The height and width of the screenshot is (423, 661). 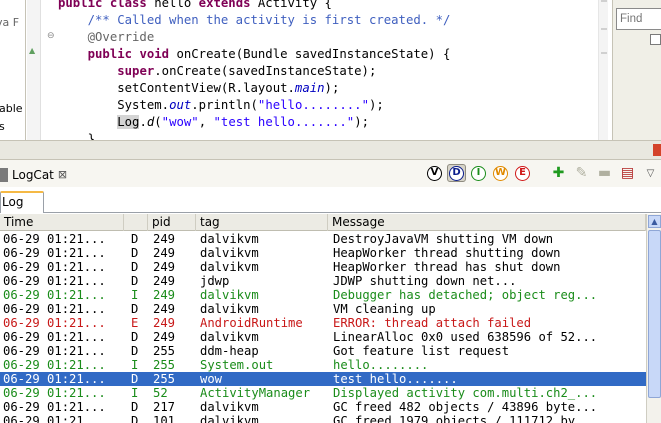 I want to click on code-token: out, so click(x=180, y=105).